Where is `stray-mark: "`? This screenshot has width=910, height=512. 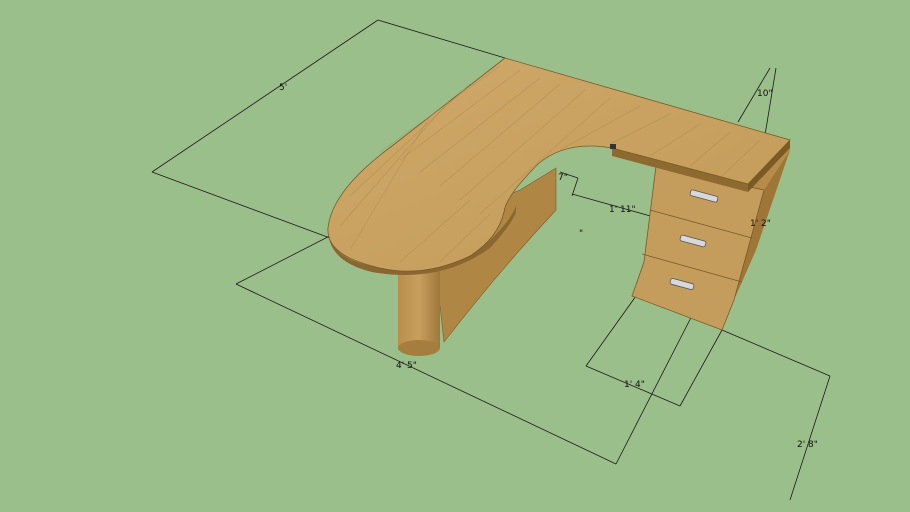 stray-mark: " is located at coordinates (581, 234).